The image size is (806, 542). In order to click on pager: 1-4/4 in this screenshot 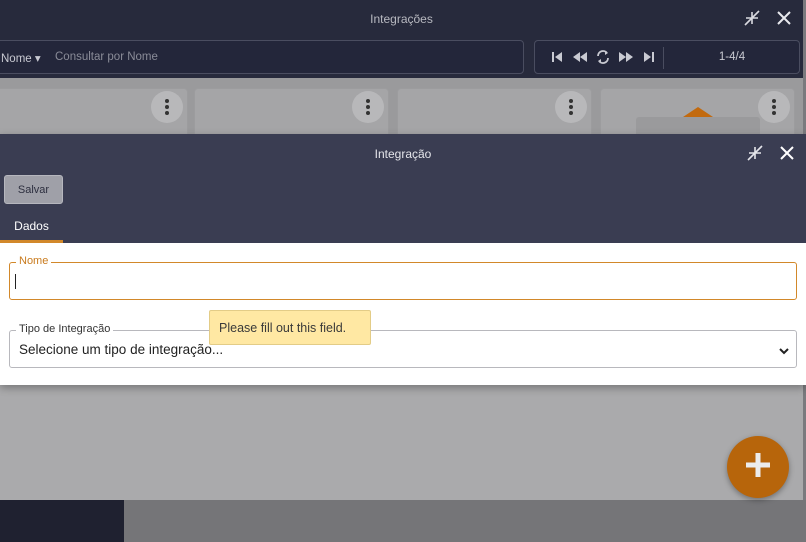, I will do `click(667, 57)`.